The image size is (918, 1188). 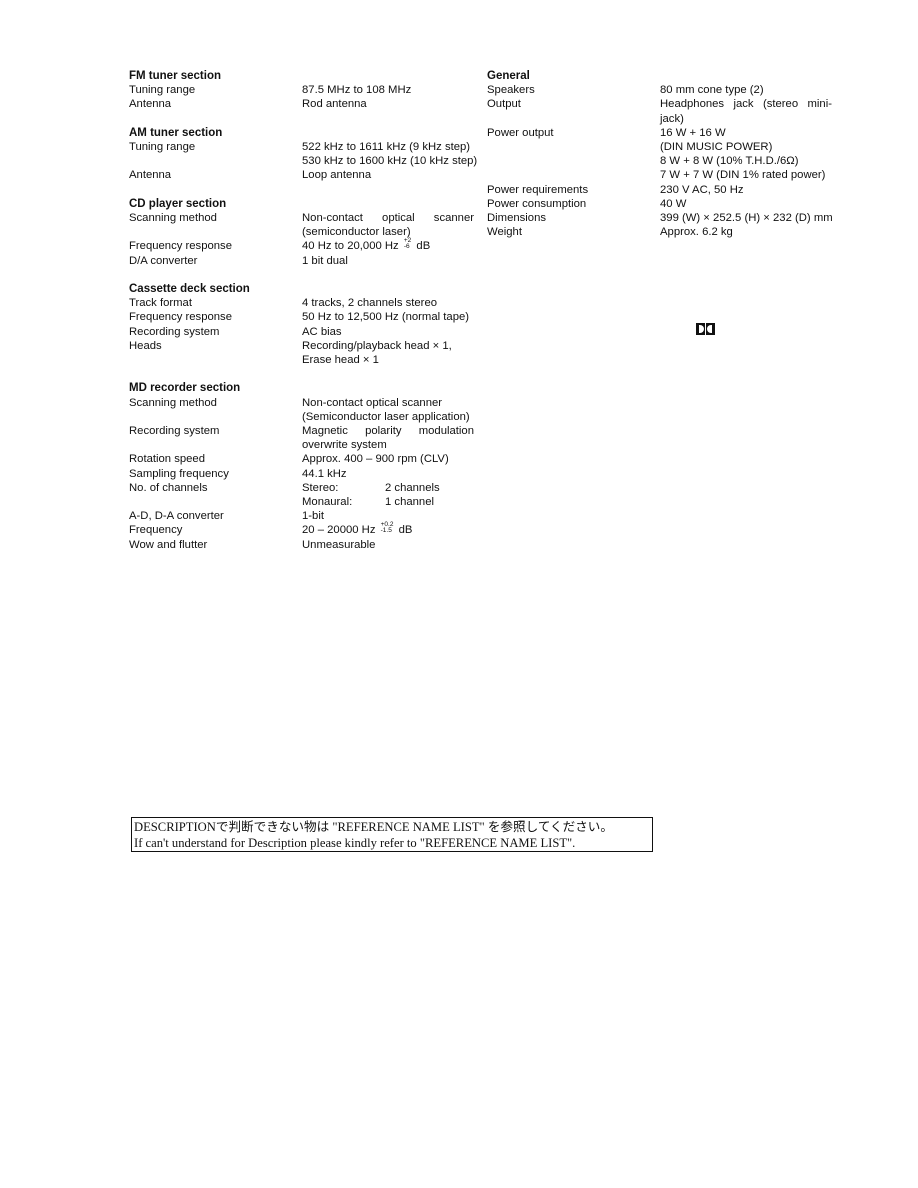 What do you see at coordinates (375, 459) in the screenshot?
I see `spec-value: Approx. 400 – 900 rpm (CLV)` at bounding box center [375, 459].